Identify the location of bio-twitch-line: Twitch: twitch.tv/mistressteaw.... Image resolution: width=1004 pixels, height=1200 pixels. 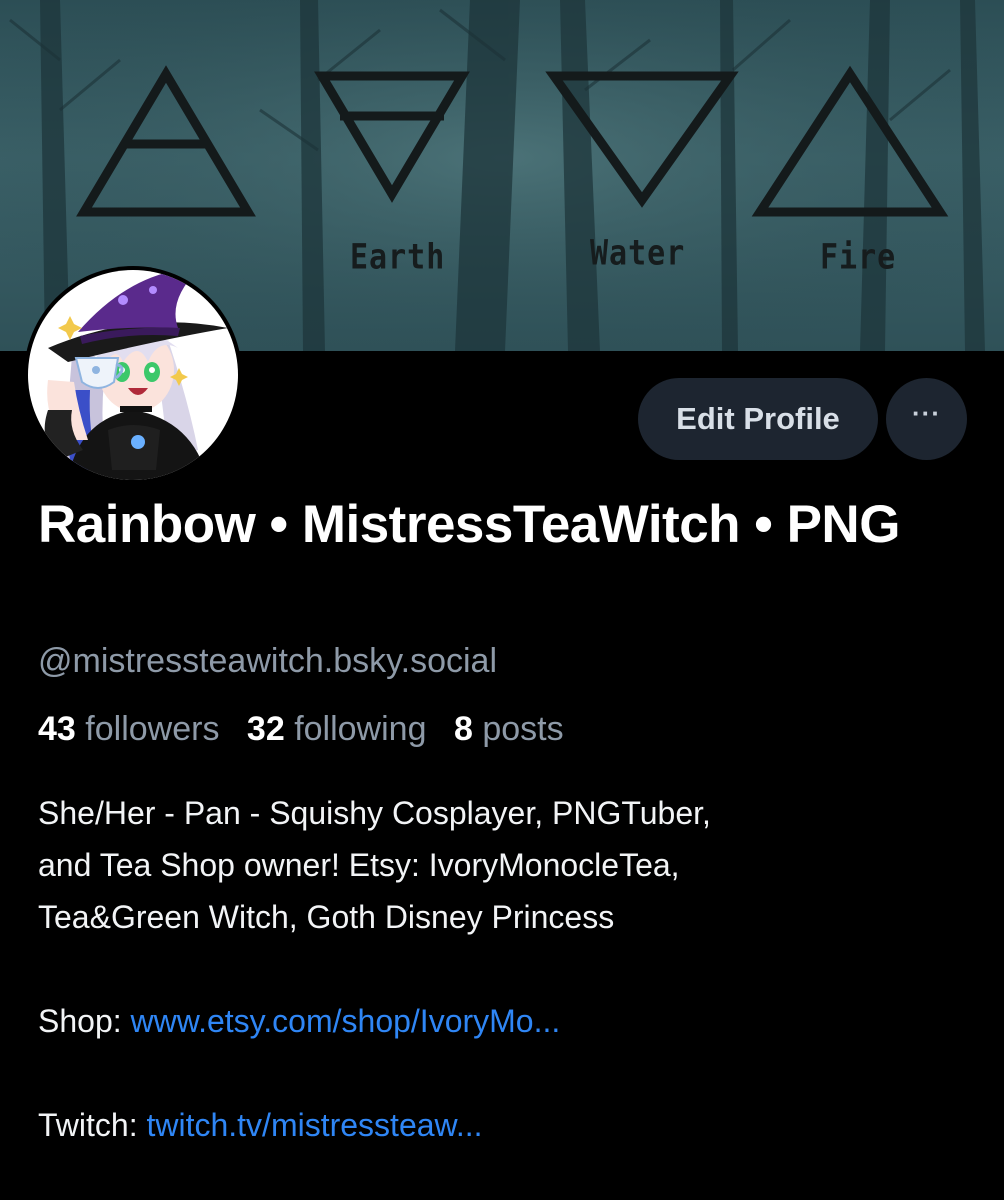
(503, 1125).